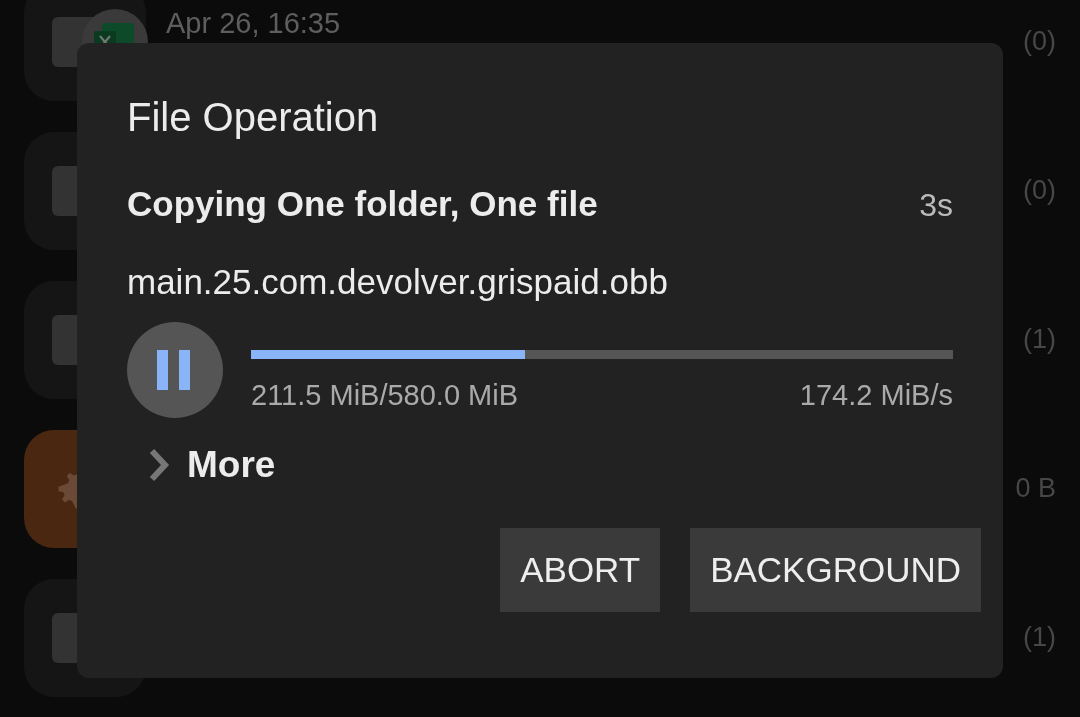 The image size is (1080, 717). Describe the element at coordinates (210, 465) in the screenshot. I see `more-toggle: More` at that location.